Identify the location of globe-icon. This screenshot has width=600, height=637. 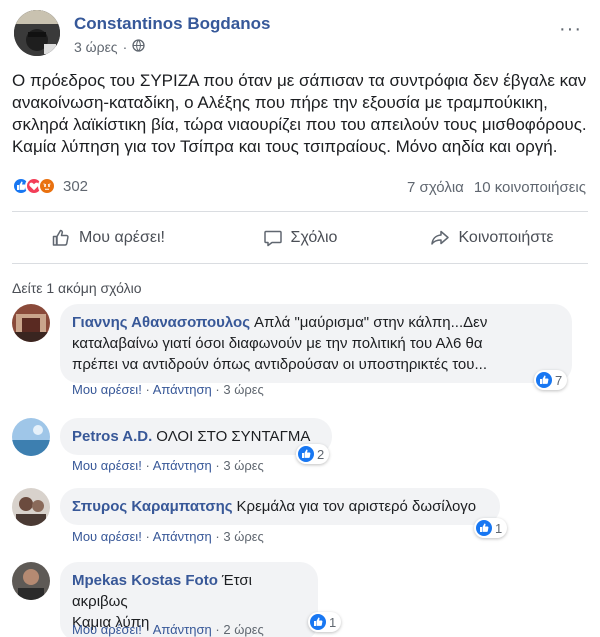
(138, 47).